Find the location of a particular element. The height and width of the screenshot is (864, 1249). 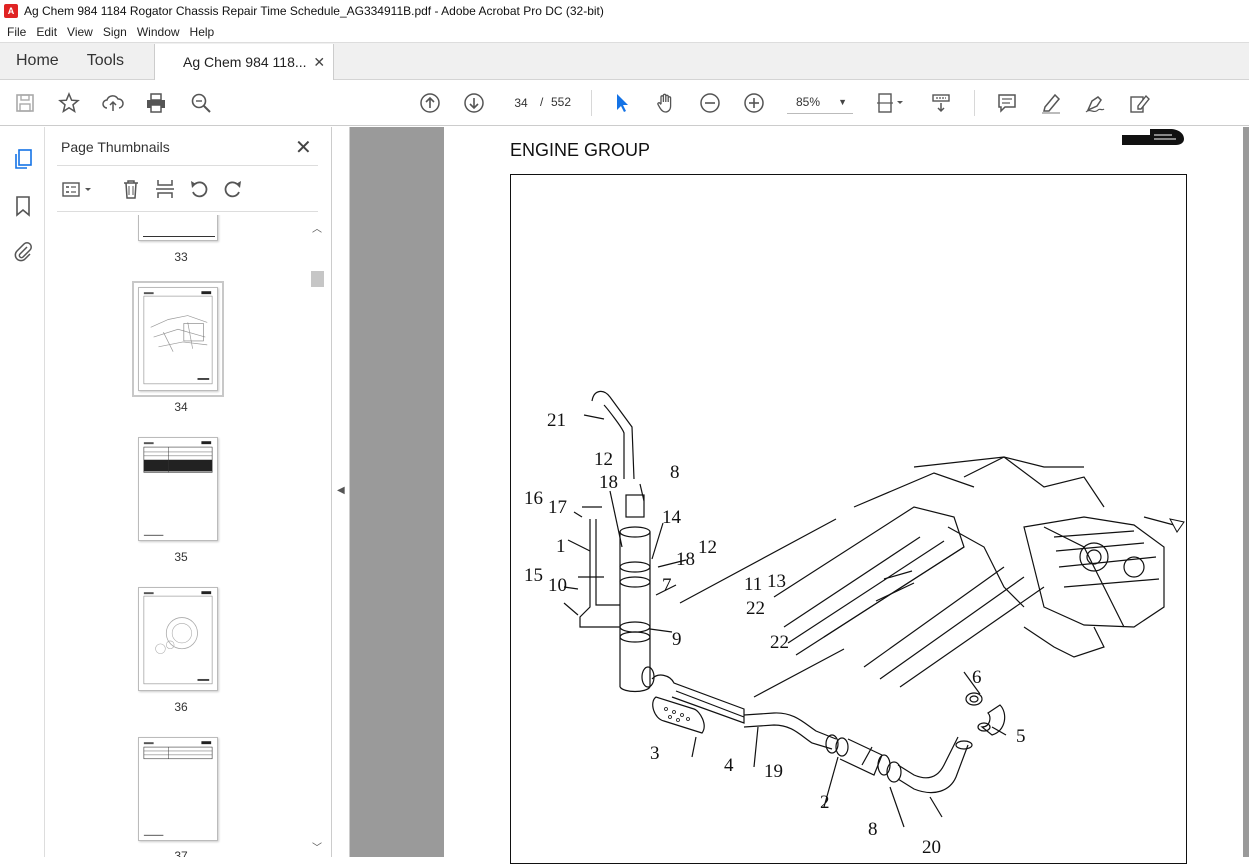

toolbar: 34 / 552 85% ▼ is located at coordinates (624, 103).